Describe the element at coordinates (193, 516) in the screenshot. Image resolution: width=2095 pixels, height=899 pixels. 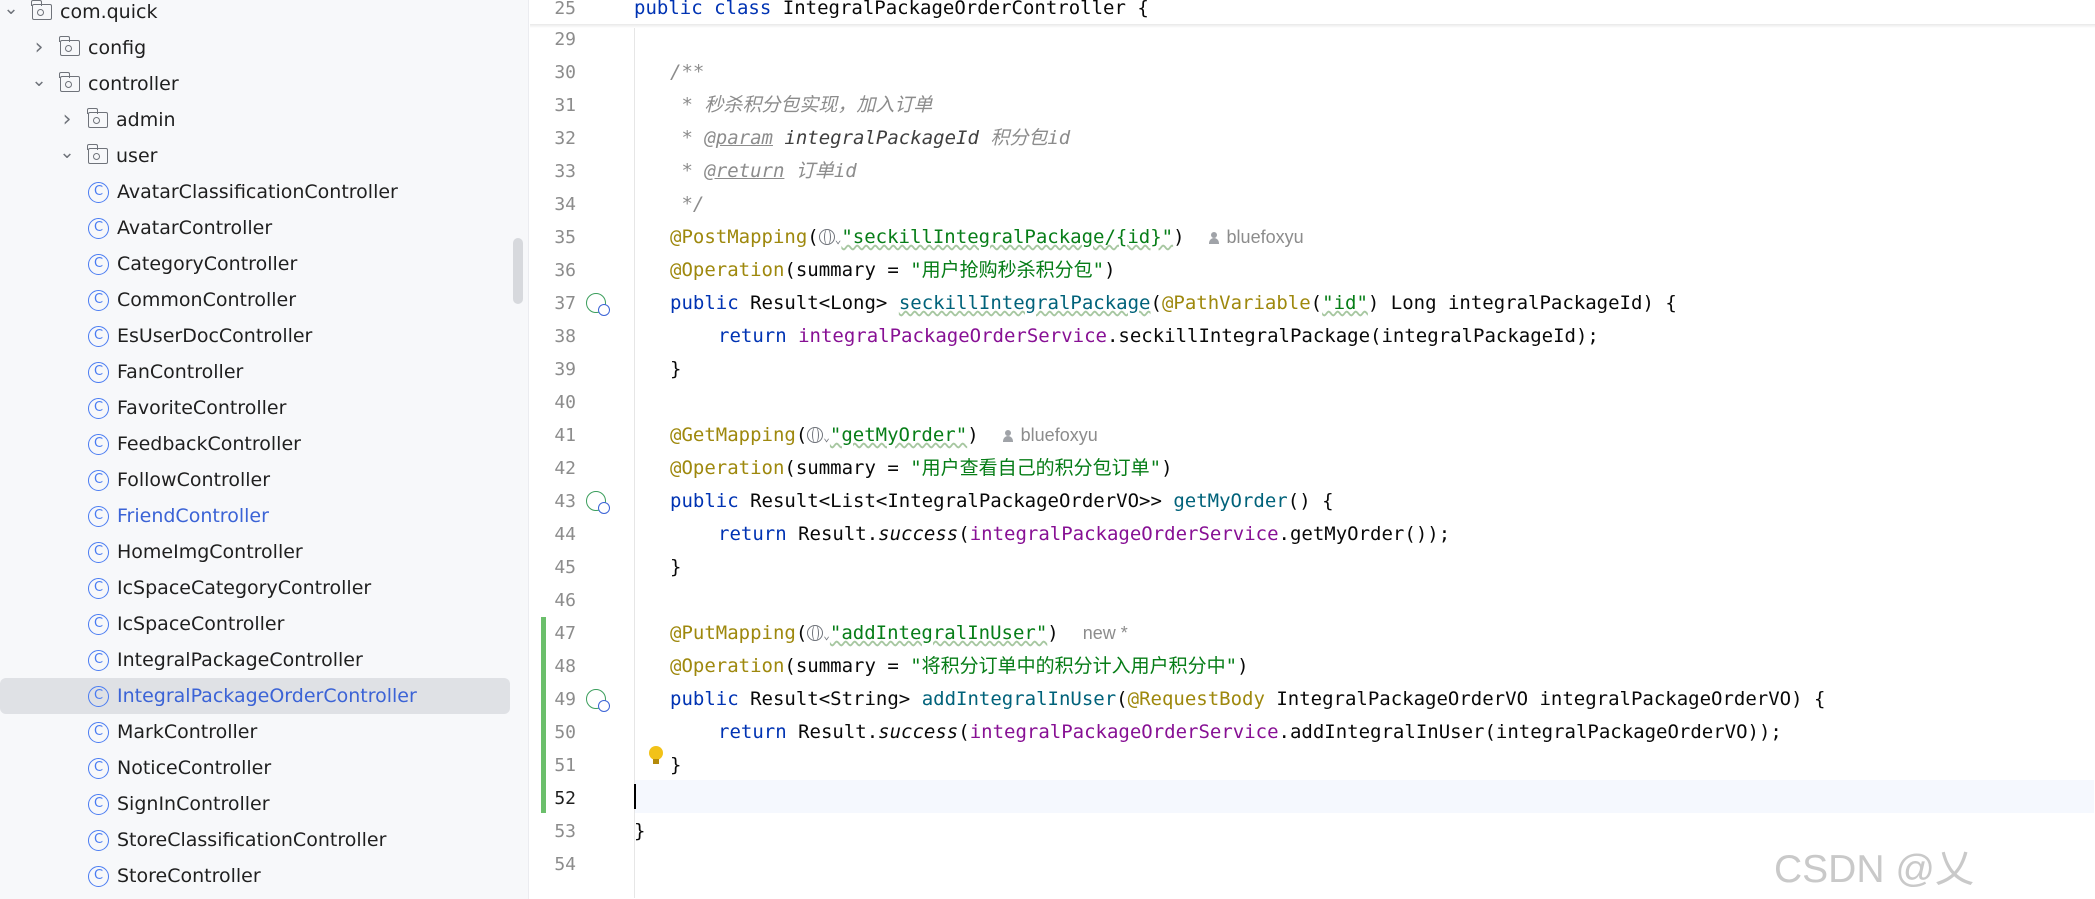
I see `tree-item-label: FriendController` at that location.